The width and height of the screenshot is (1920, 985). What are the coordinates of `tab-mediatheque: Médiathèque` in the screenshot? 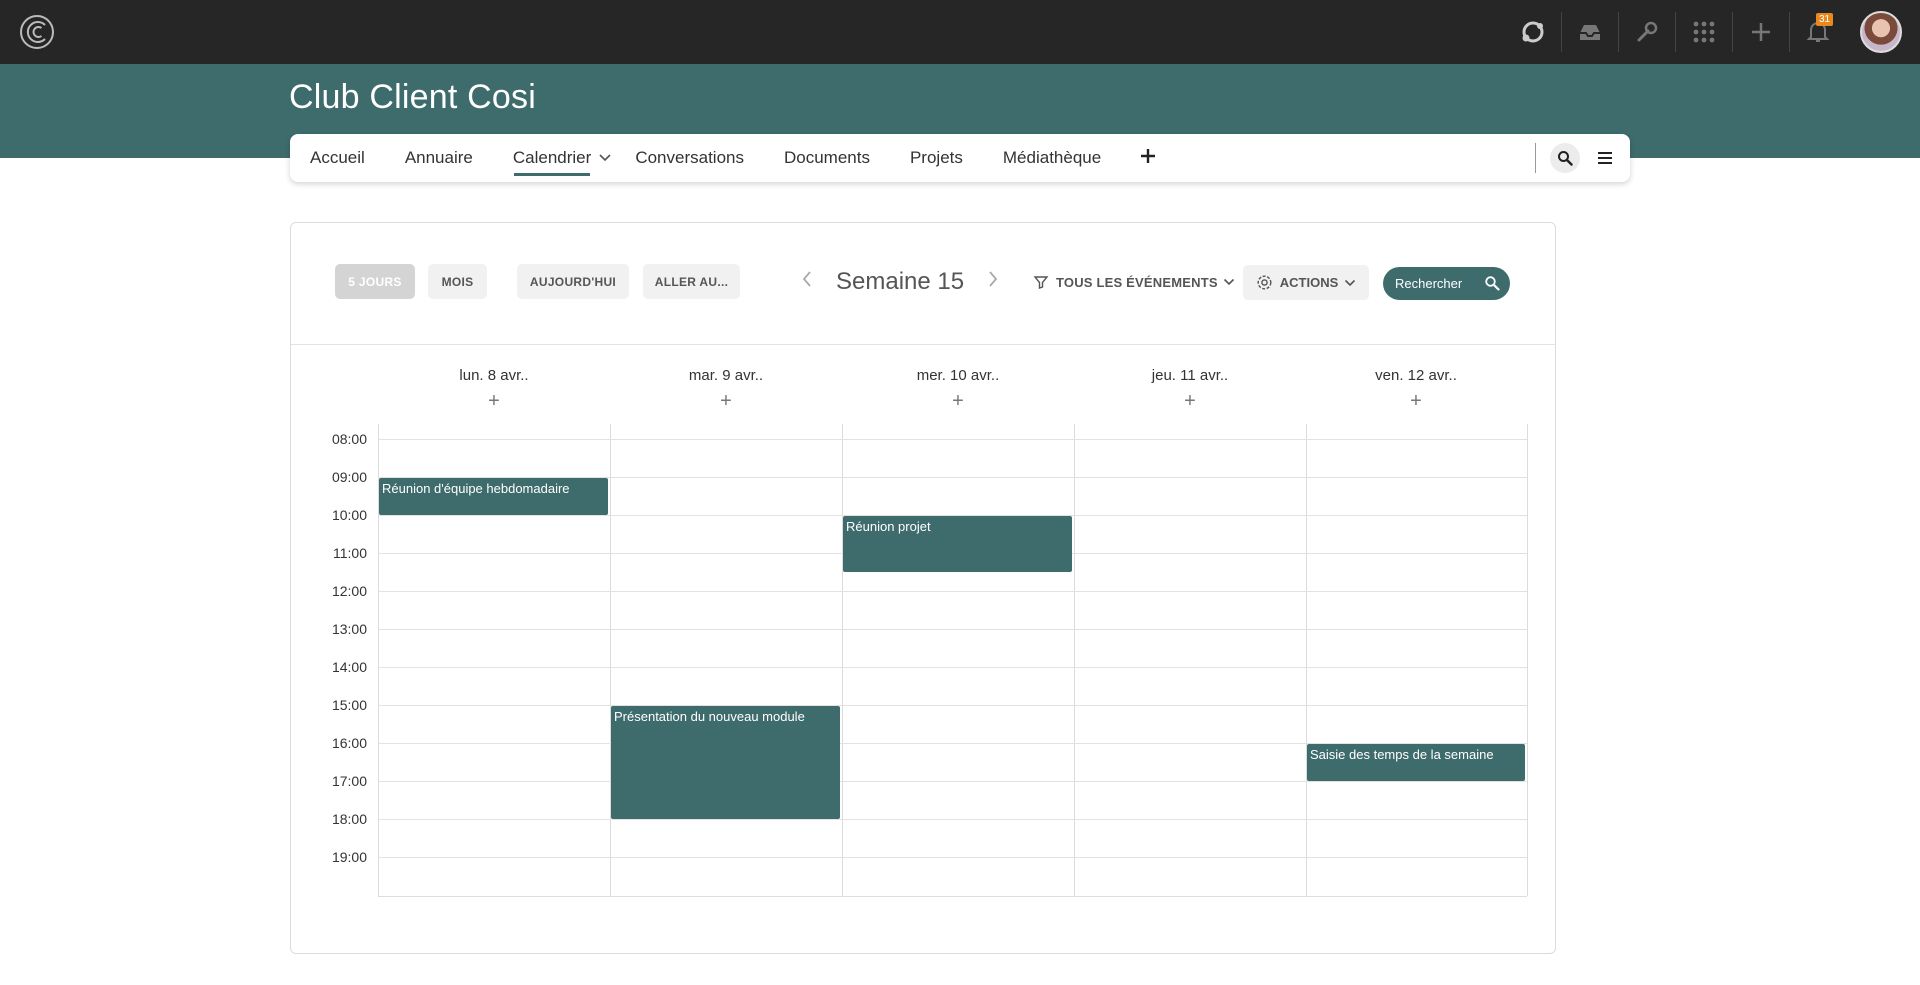 It's located at (1052, 158).